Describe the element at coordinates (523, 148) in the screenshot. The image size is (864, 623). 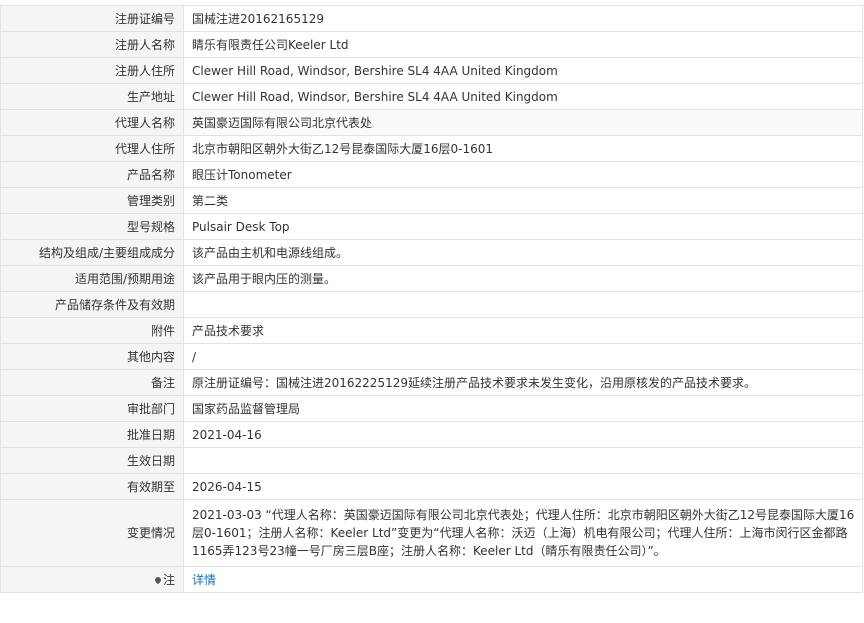
I see `field-value: 北京市朝阳区朝外大街乙12号昆泰国际大厦16层0-1601` at that location.